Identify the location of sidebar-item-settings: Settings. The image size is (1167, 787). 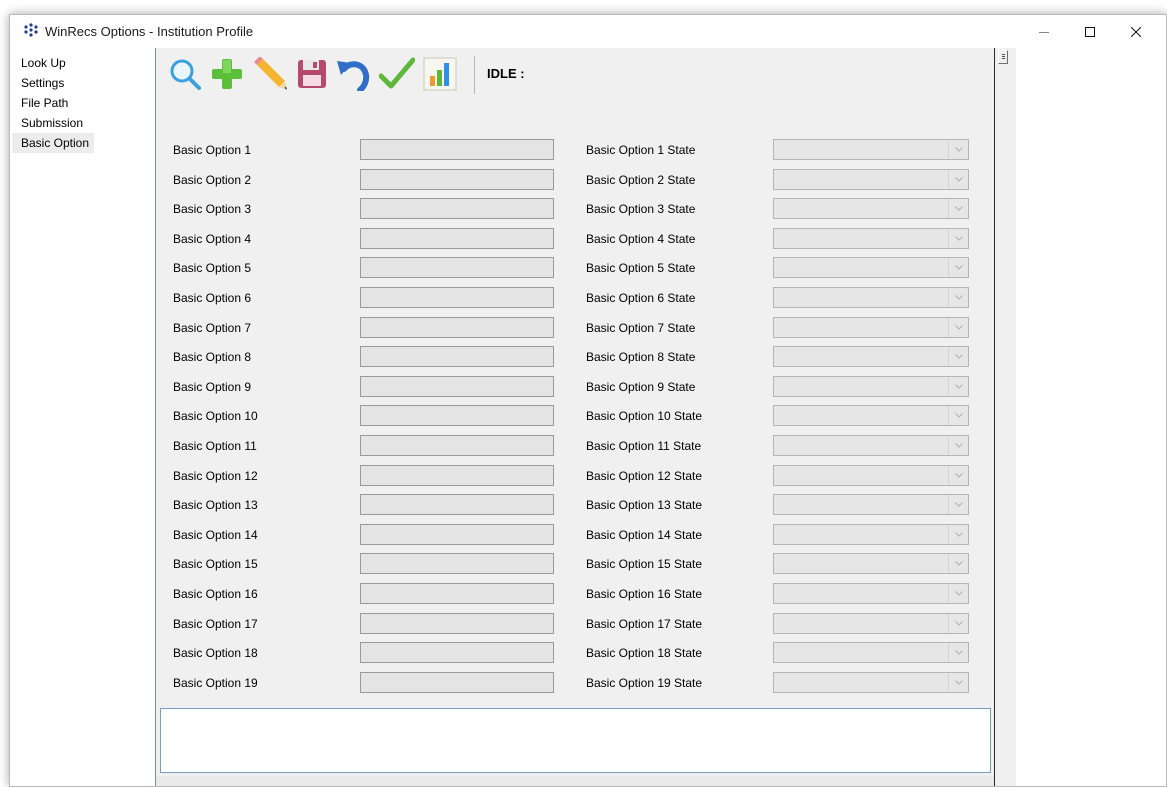
(82, 83).